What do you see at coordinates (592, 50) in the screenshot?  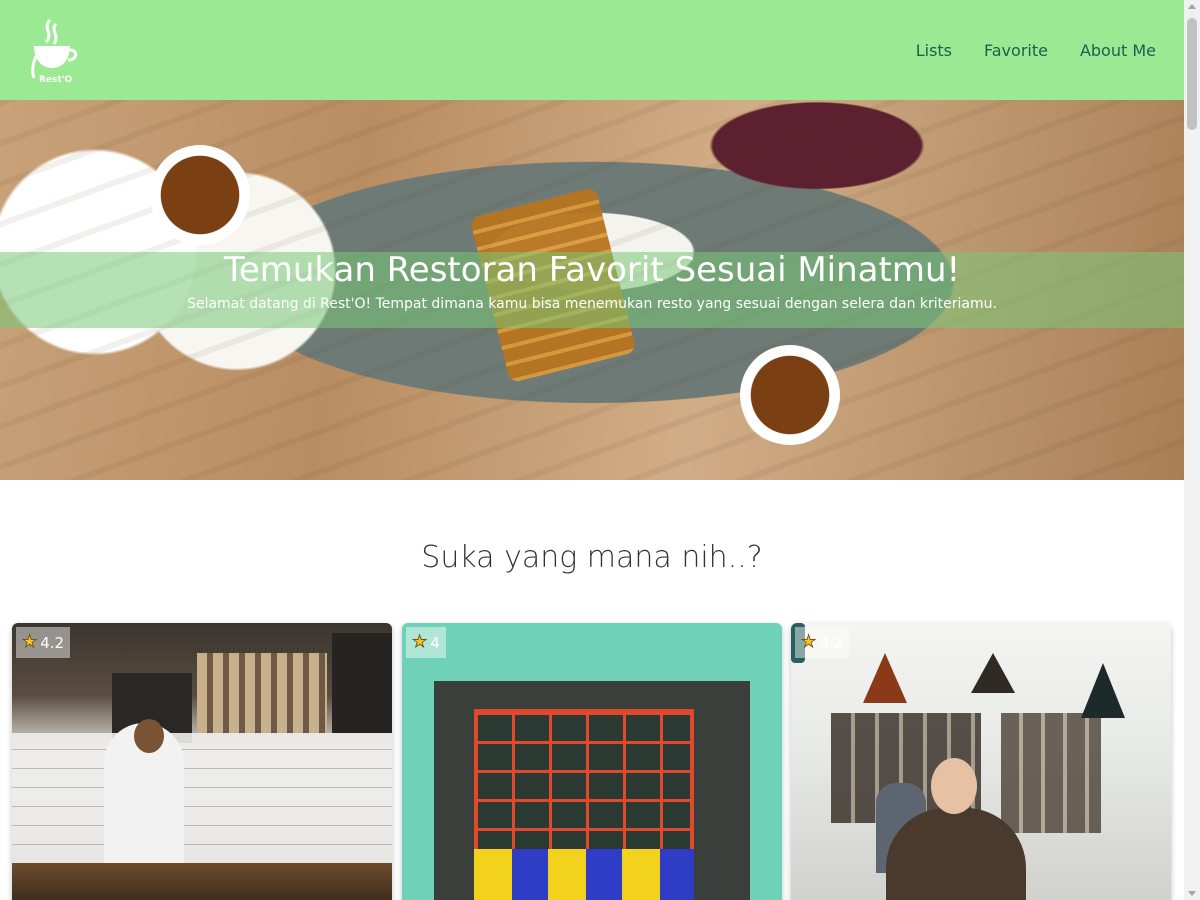 I see `app-header: Rest'O Lists Favorite About Me` at bounding box center [592, 50].